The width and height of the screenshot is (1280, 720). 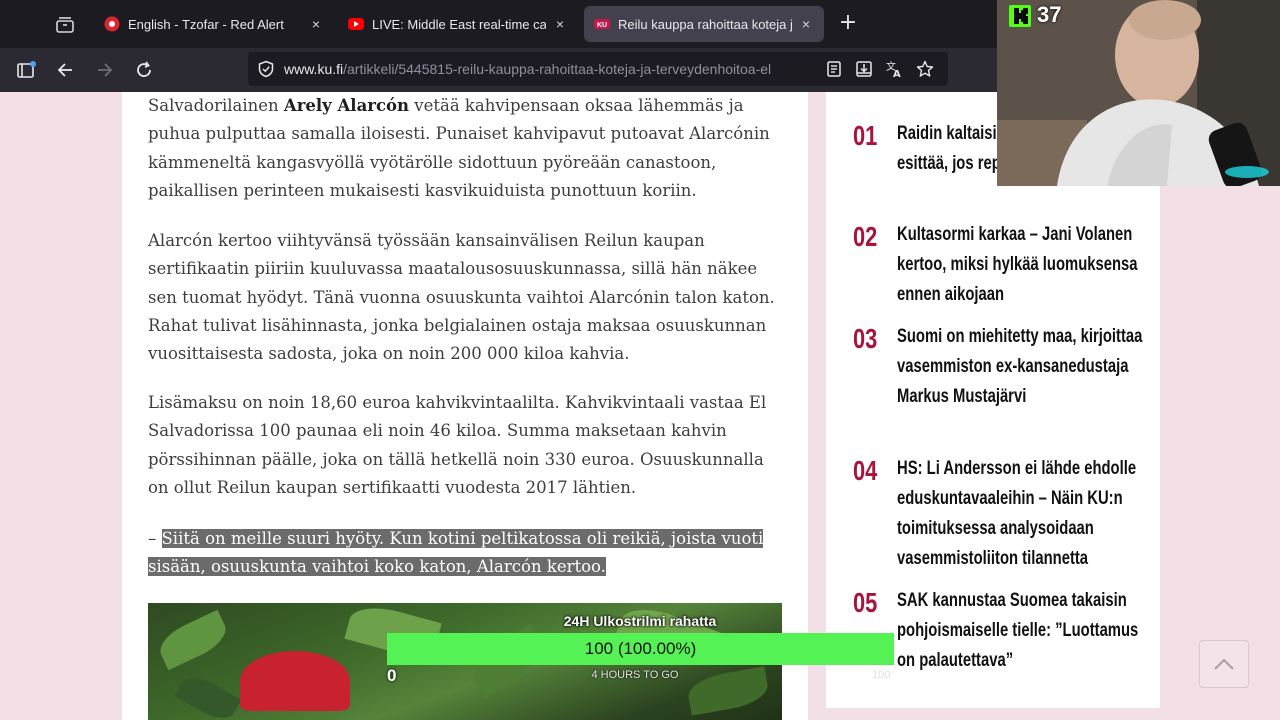 I want to click on svg-text: KU, so click(x=602, y=25).